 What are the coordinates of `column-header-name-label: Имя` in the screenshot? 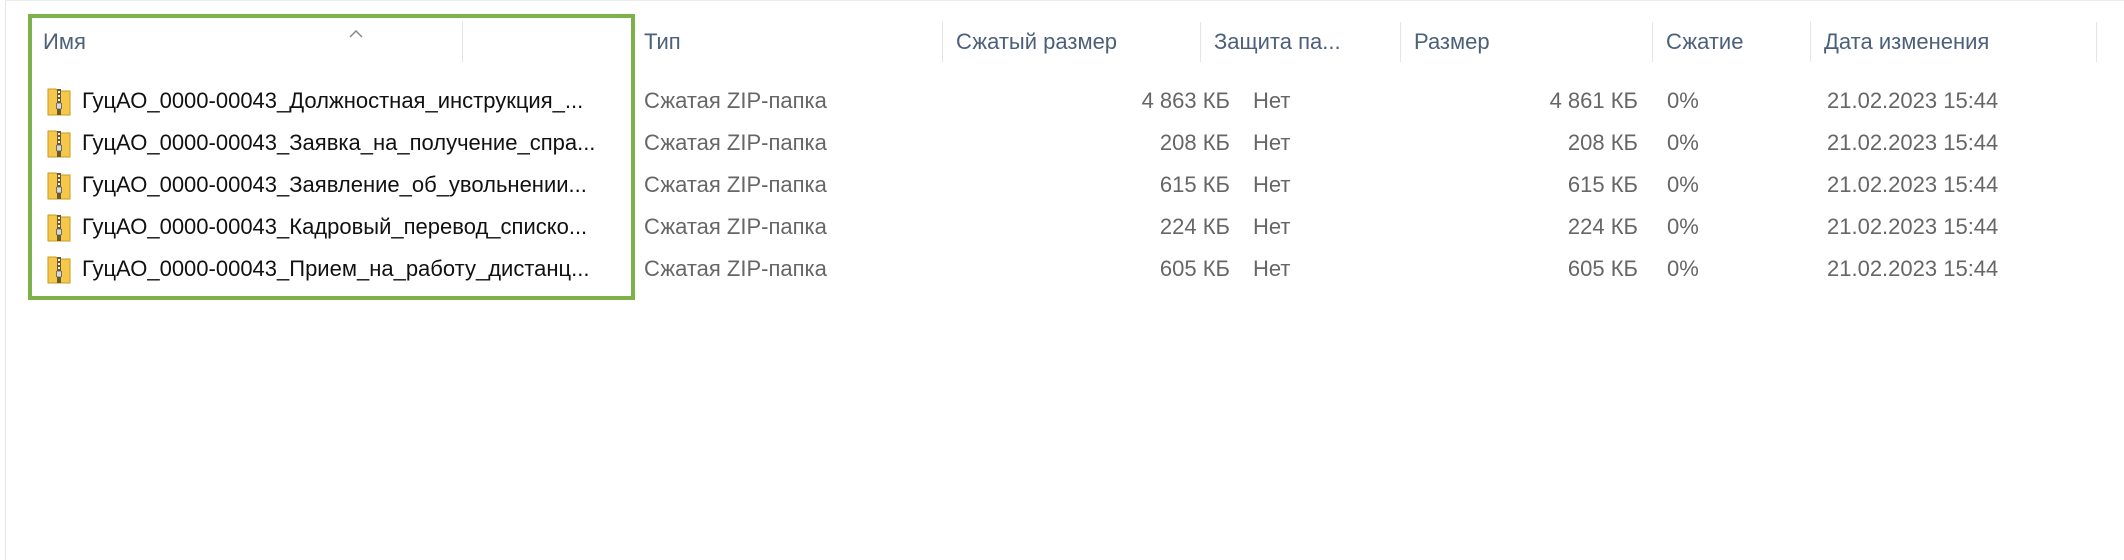 It's located at (64, 41).